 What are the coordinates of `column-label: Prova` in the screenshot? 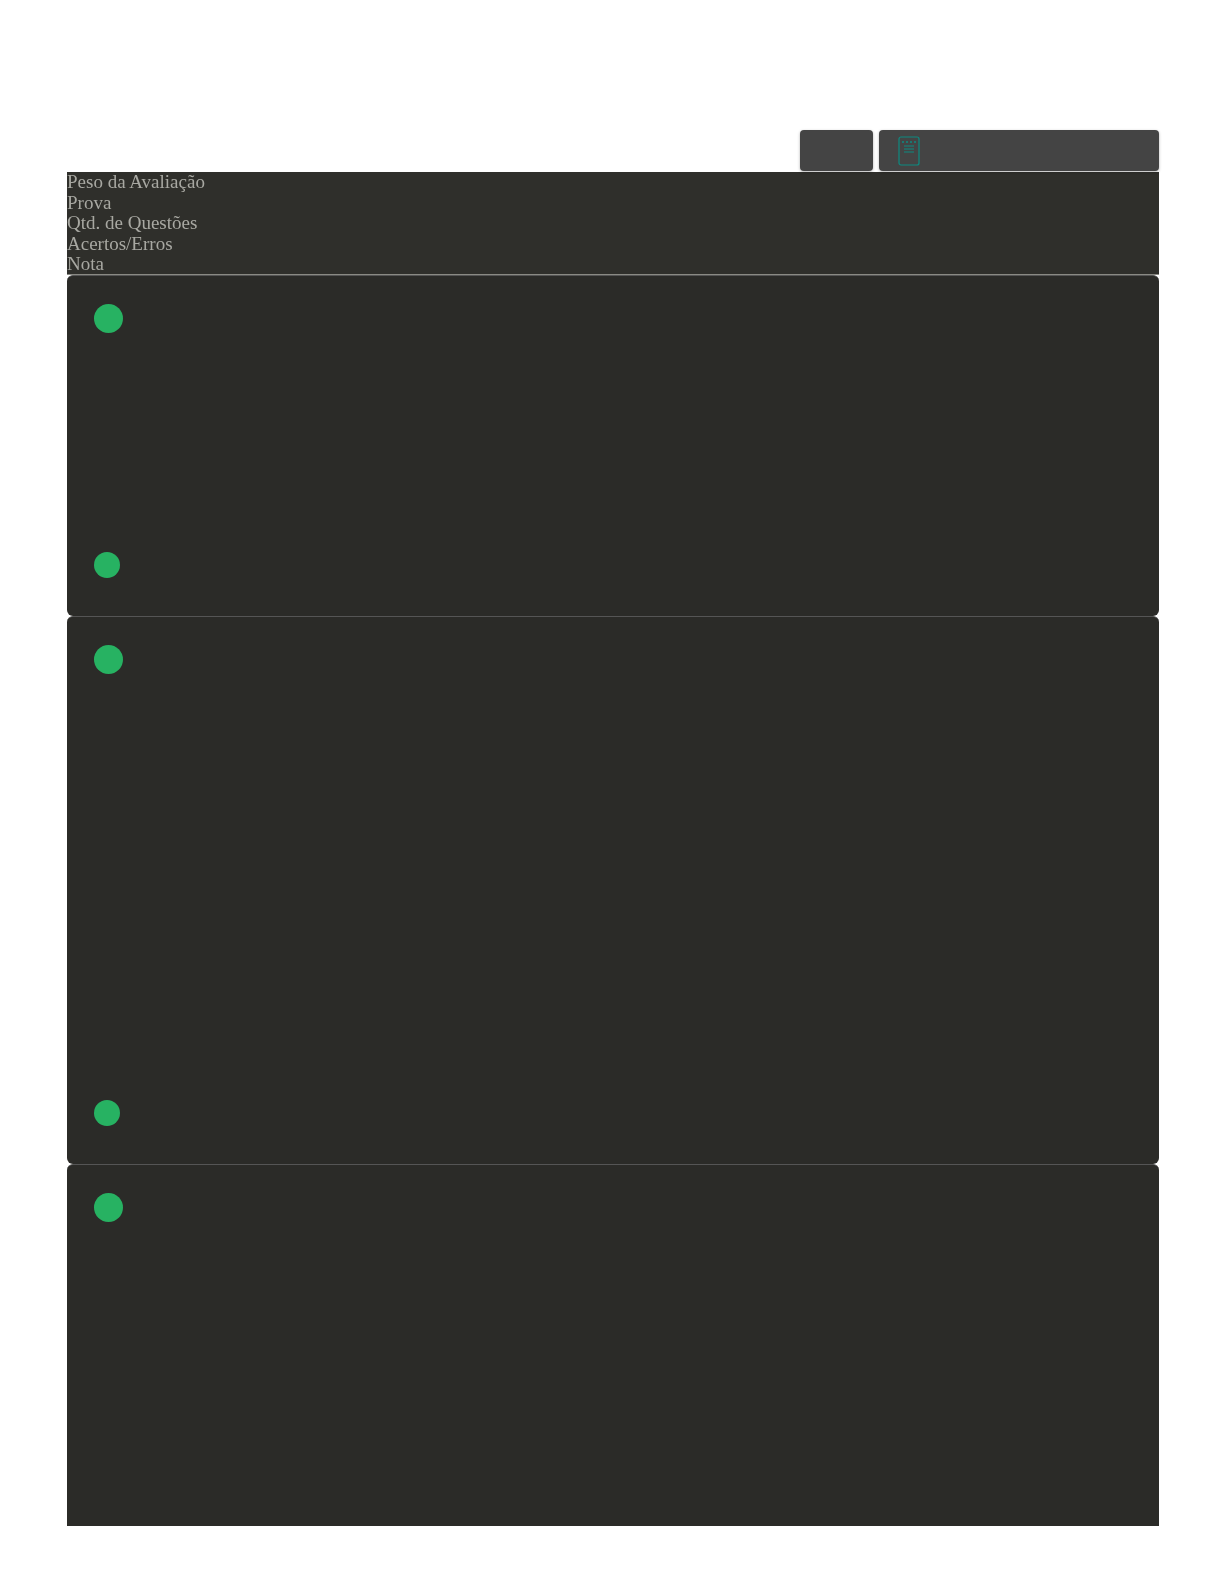 It's located at (89, 203).